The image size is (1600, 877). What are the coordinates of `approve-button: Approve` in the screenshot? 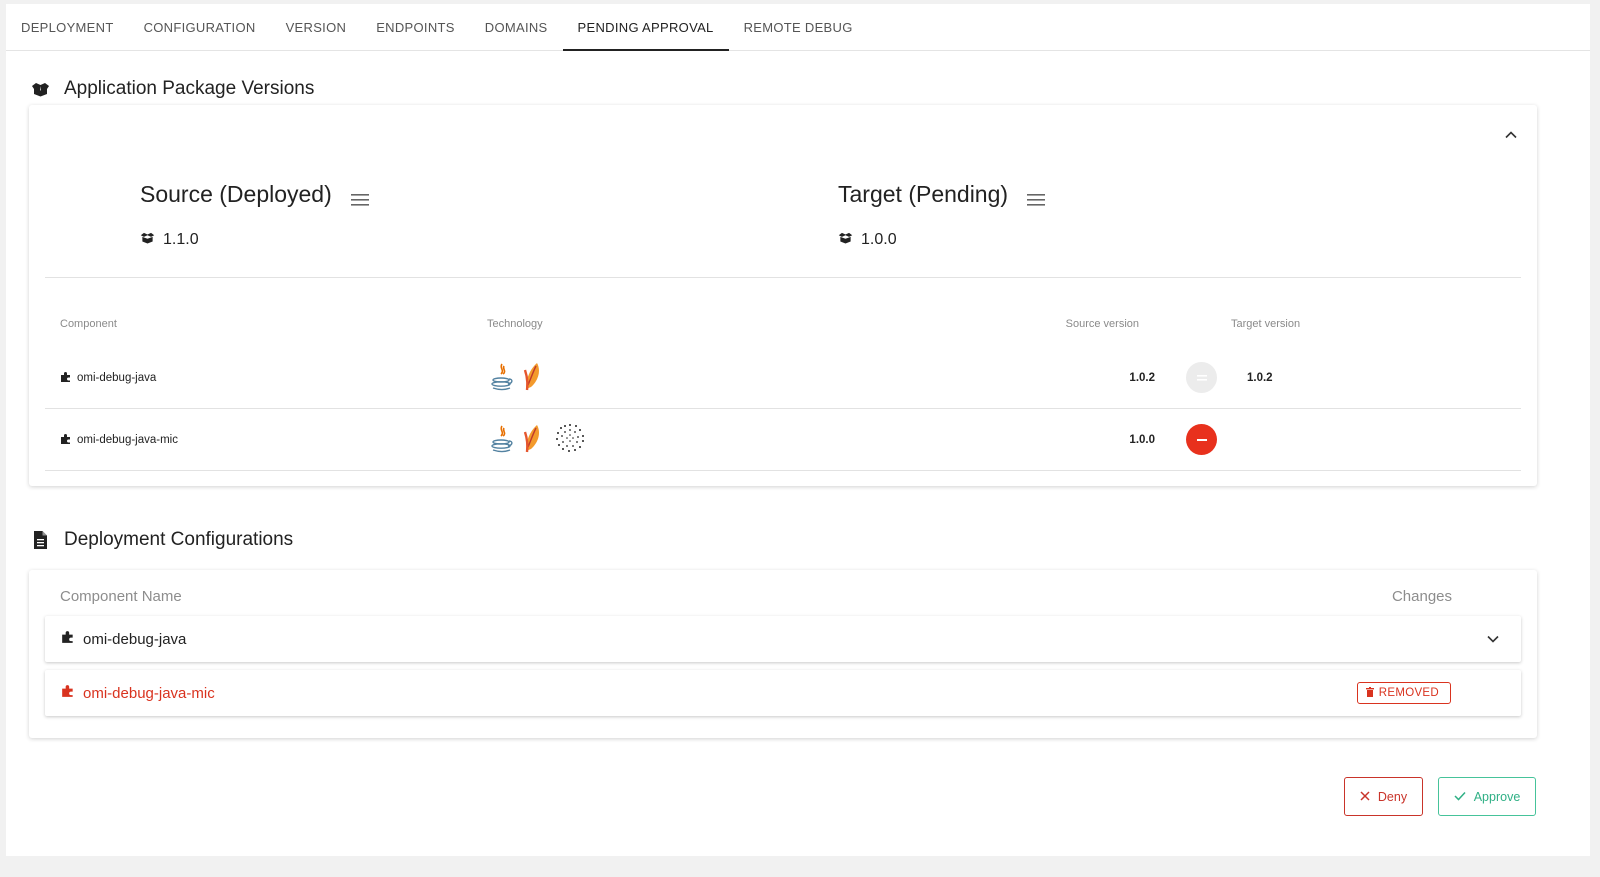 It's located at (1487, 796).